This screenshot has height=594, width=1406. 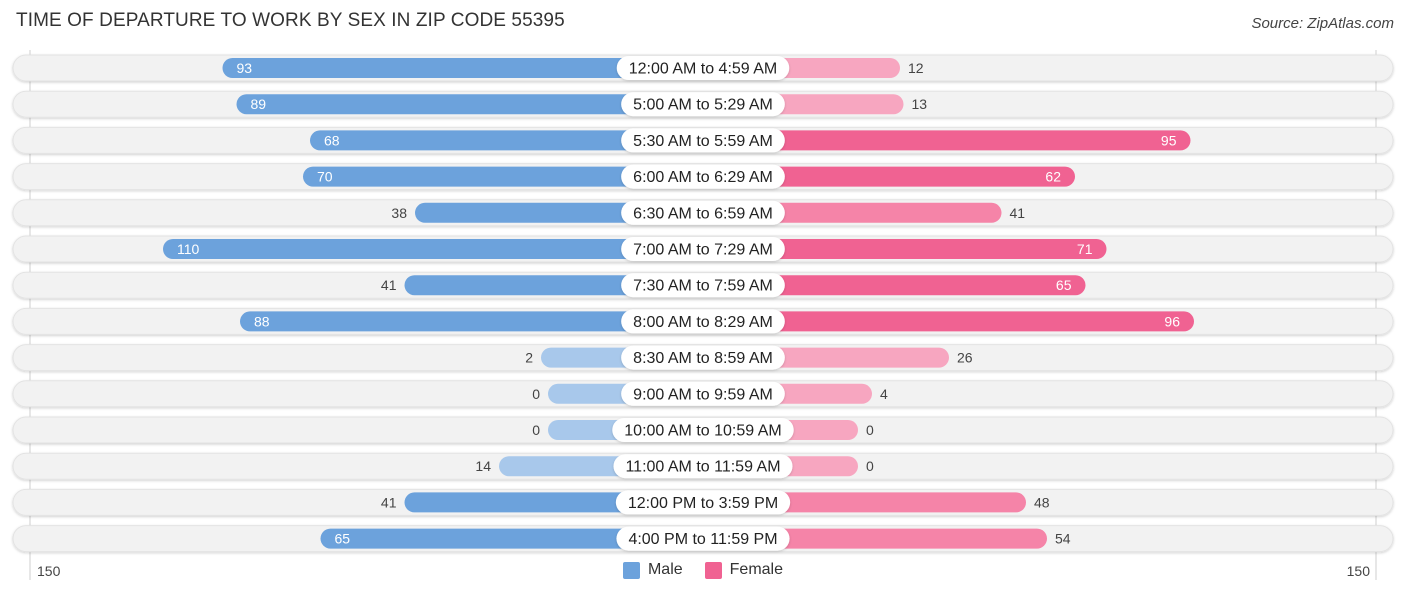 I want to click on bar-row: 14 0 11:00 AM to 11:59 AM, so click(x=703, y=466).